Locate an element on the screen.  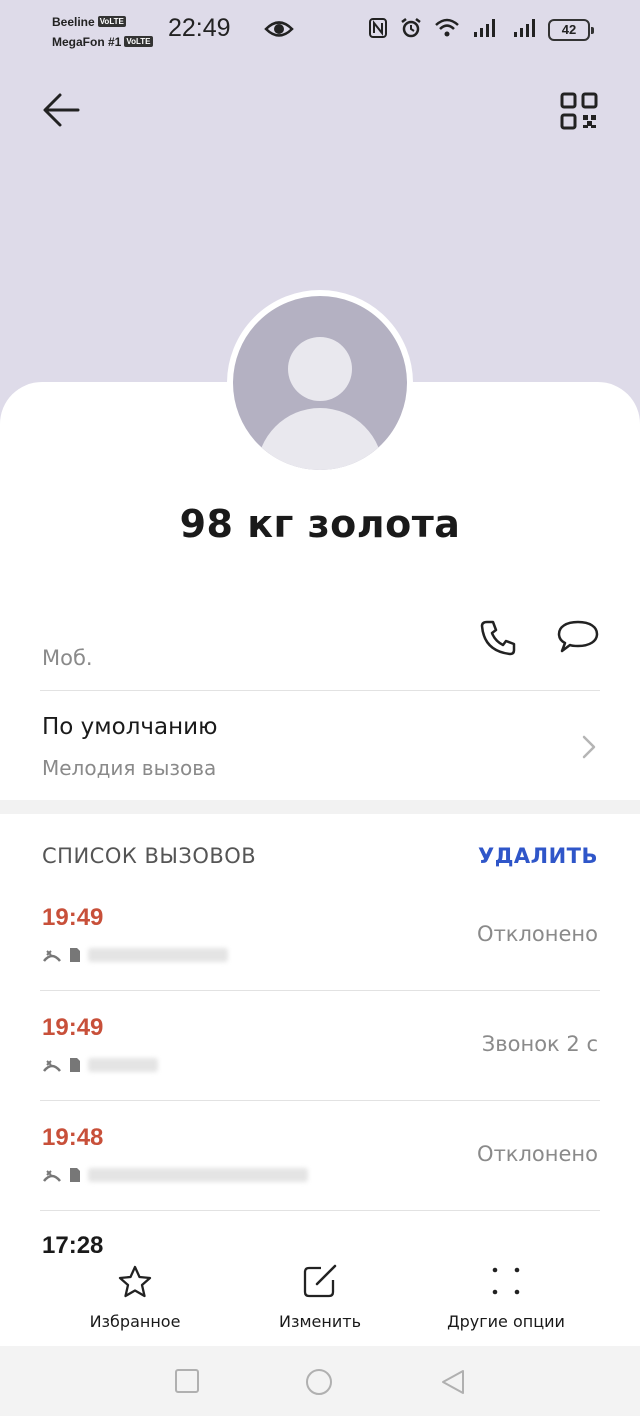
favorites-button: Избранное is located at coordinates (135, 1297).